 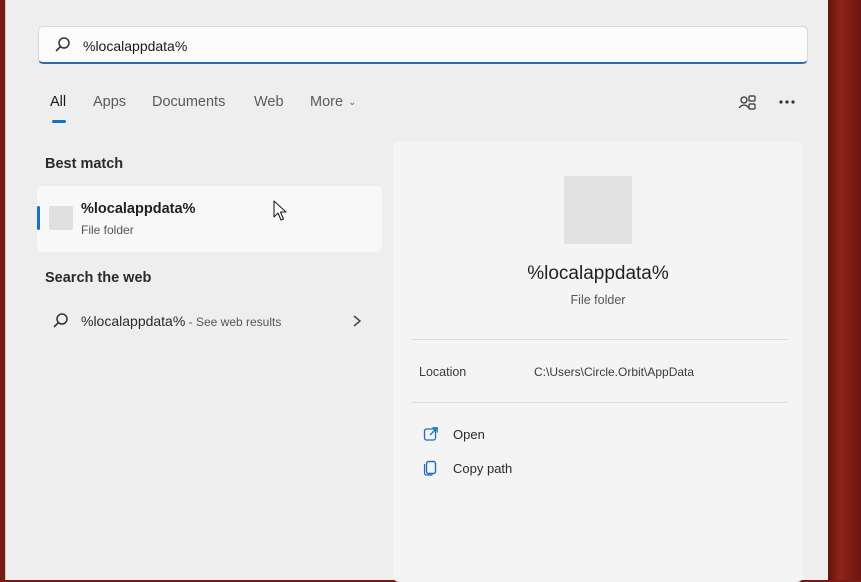 I want to click on mouse-cursor-icon, so click(x=280, y=210).